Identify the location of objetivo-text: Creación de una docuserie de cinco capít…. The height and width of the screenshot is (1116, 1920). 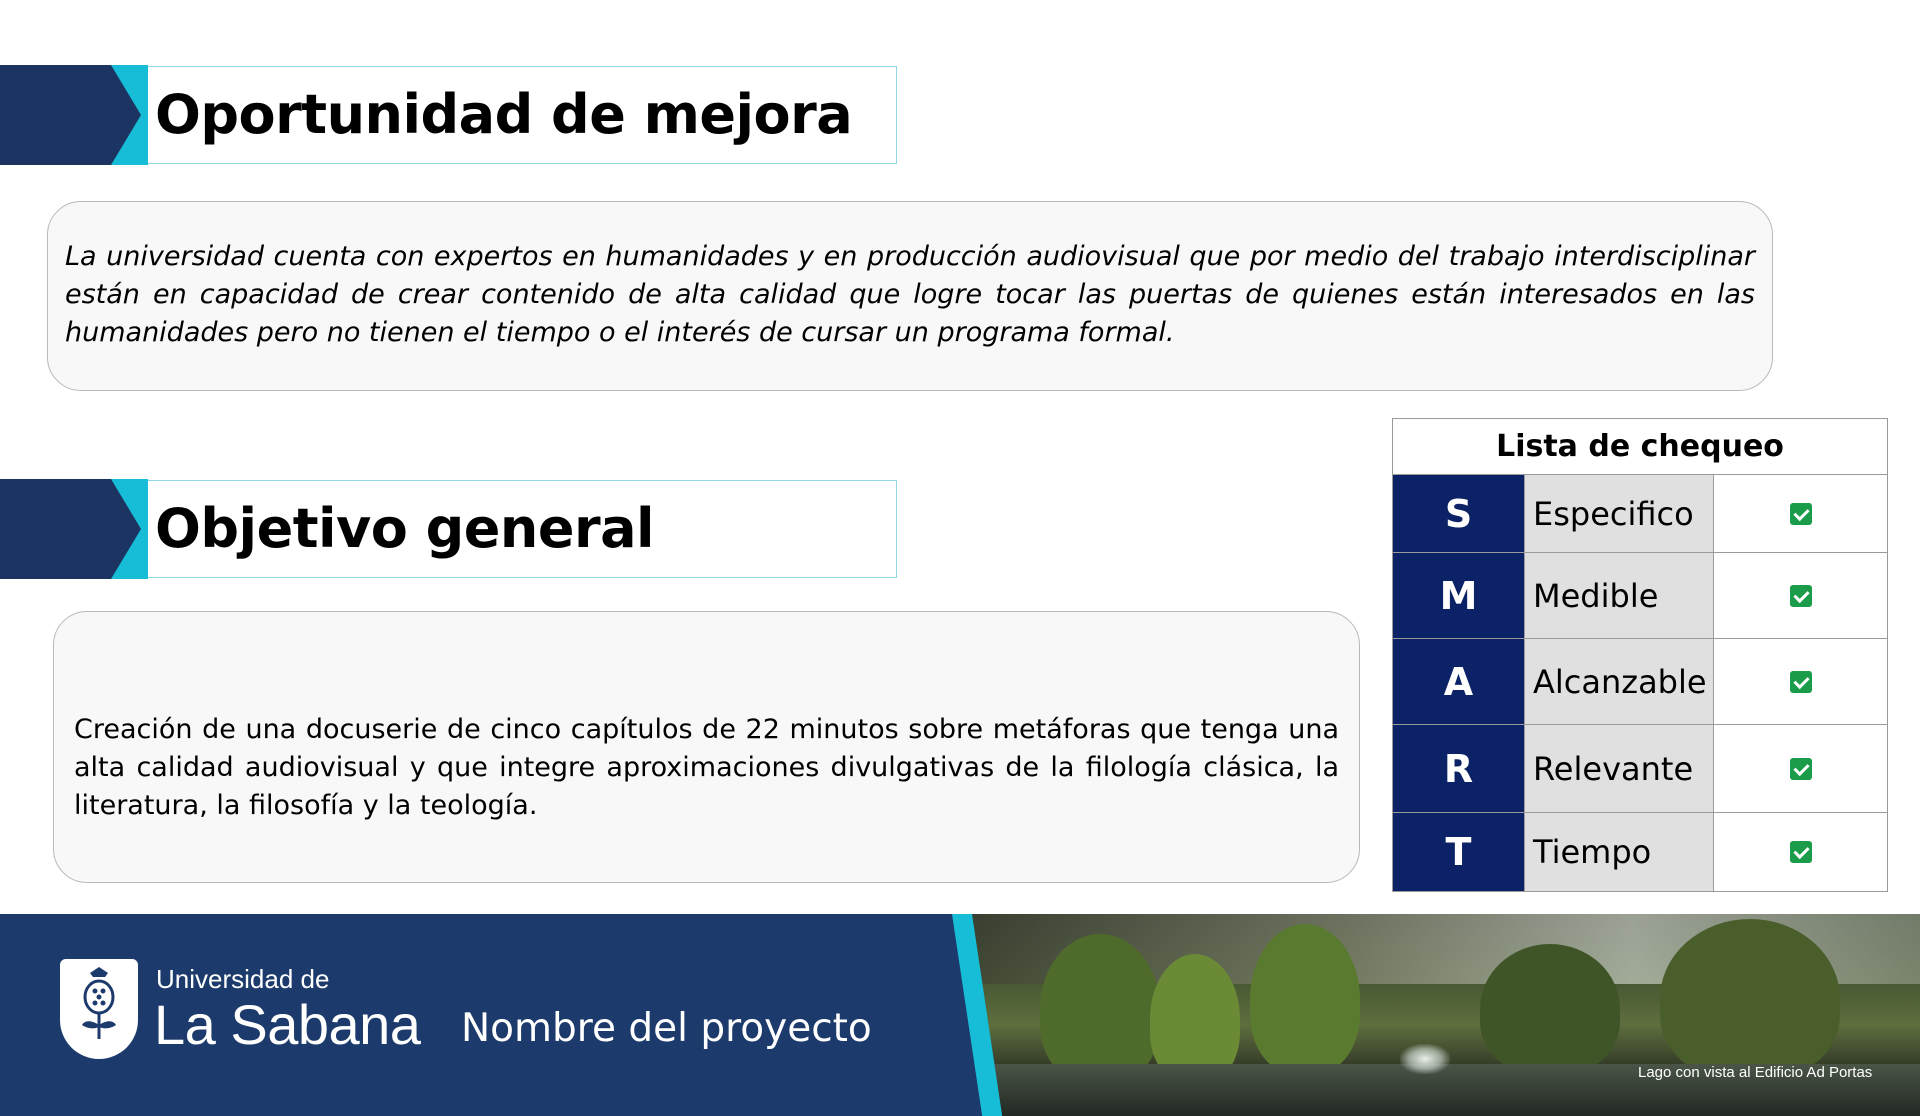
(706, 767).